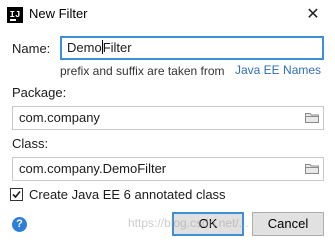  I want to click on java-ee-names-link: Java EE Names, so click(278, 70).